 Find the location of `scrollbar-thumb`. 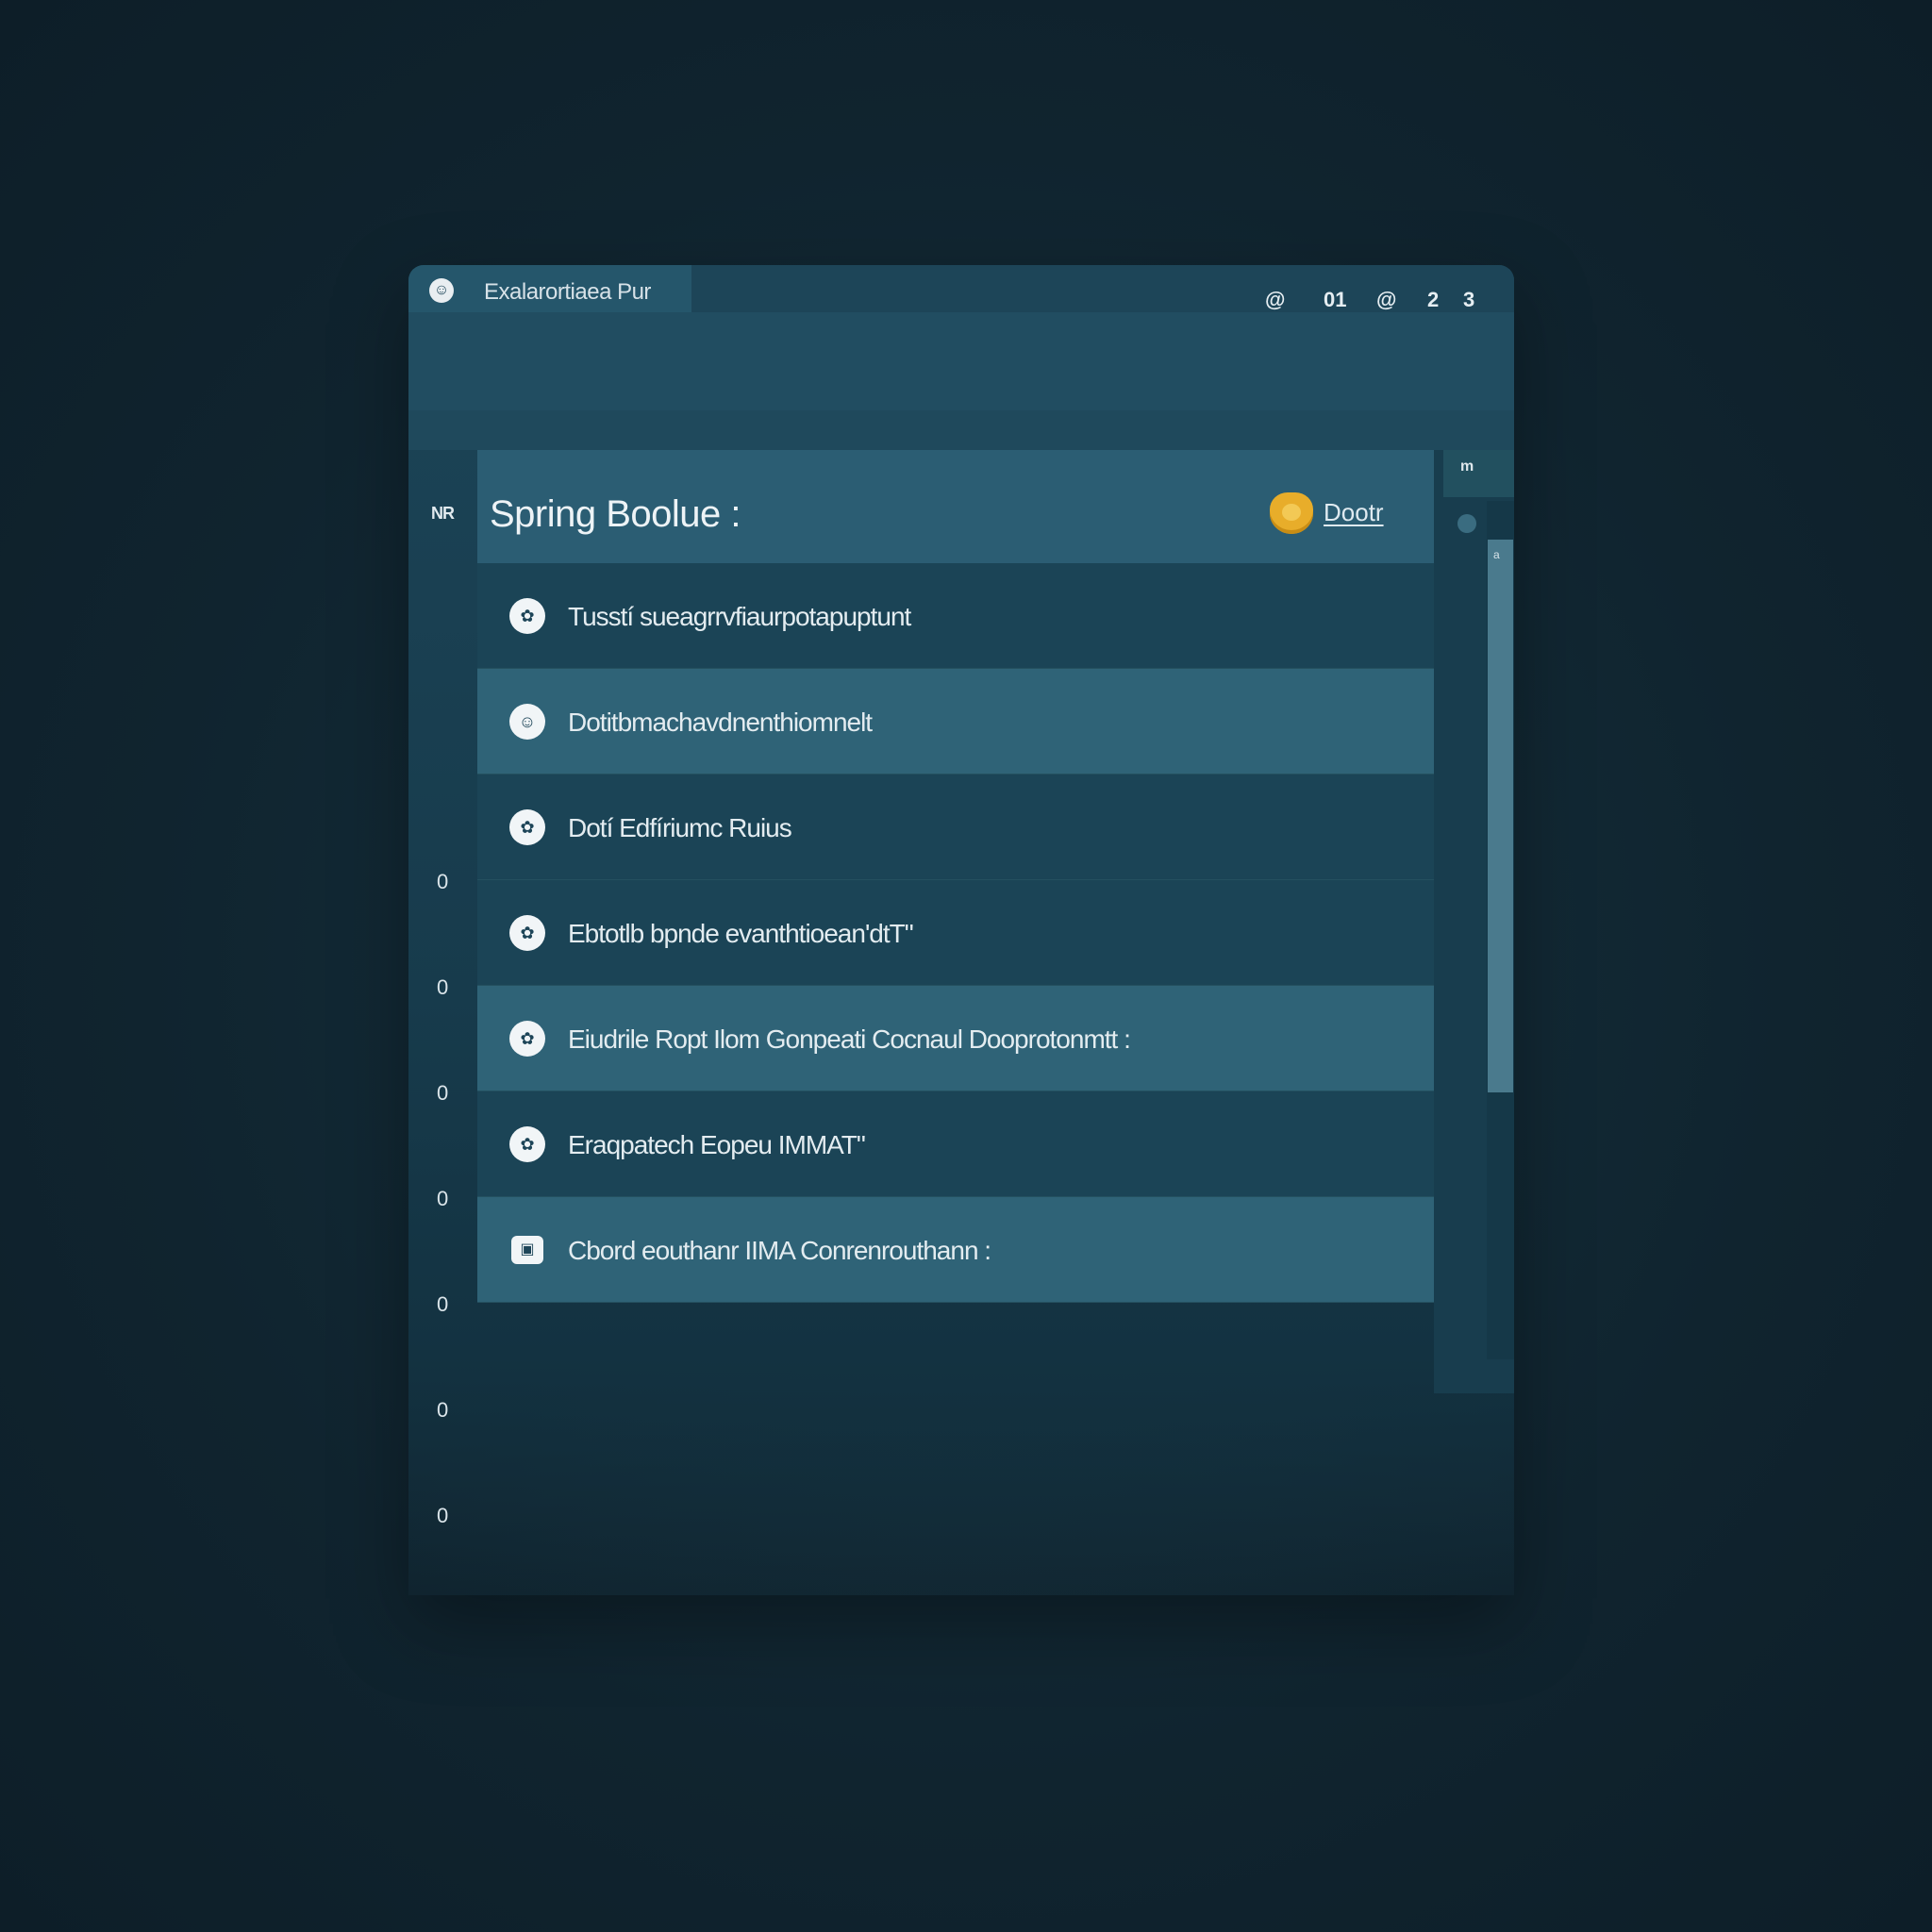

scrollbar-thumb is located at coordinates (1500, 816).